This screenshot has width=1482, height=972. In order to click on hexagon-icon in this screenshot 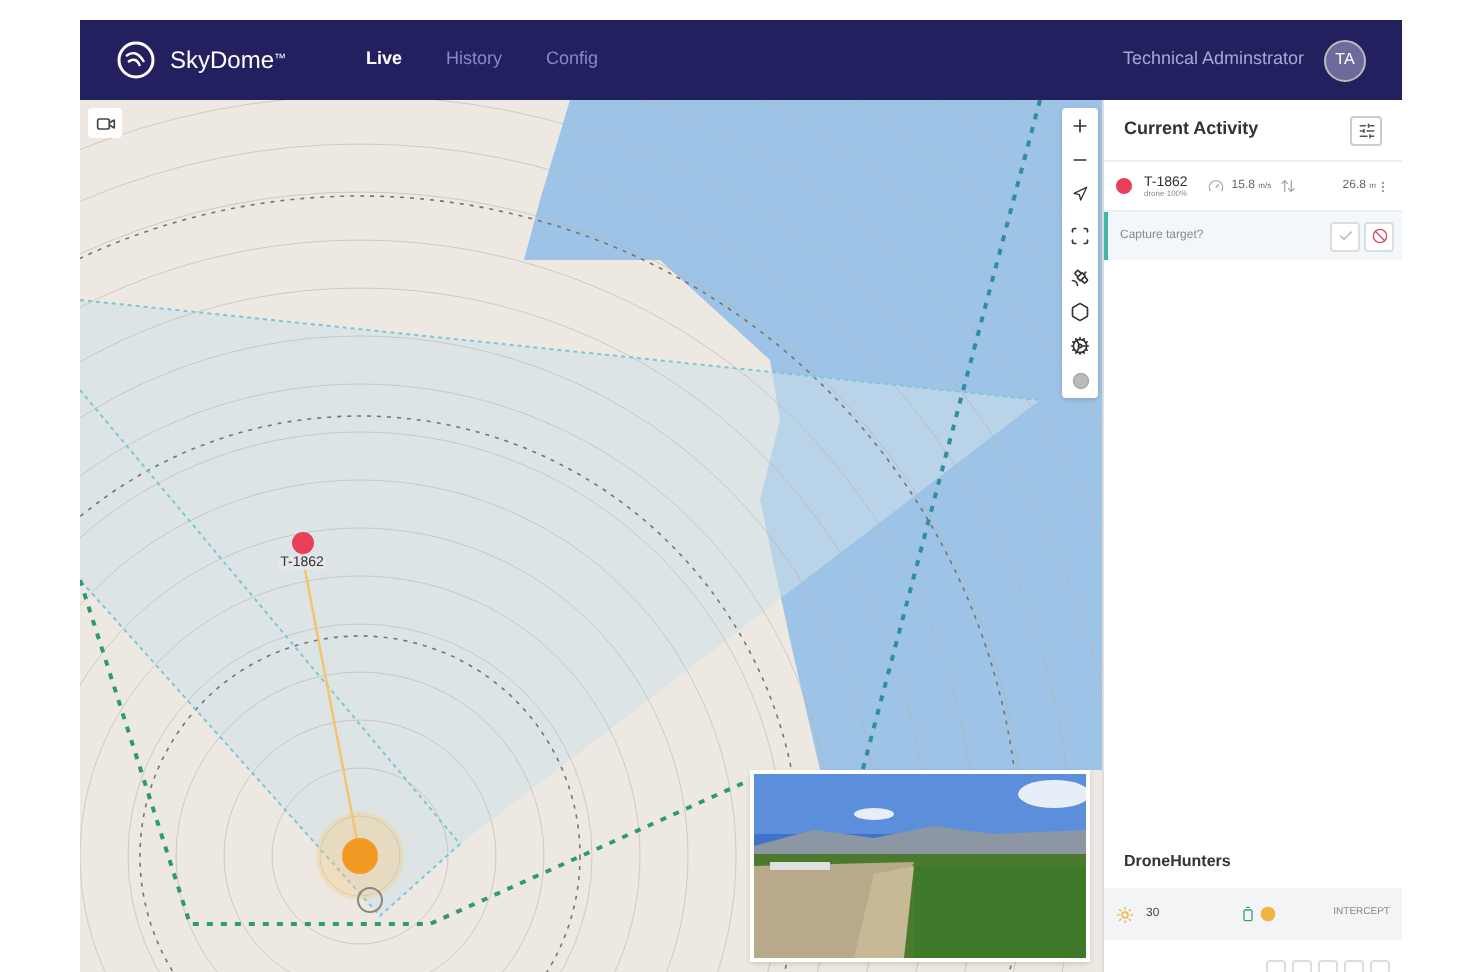, I will do `click(1080, 312)`.